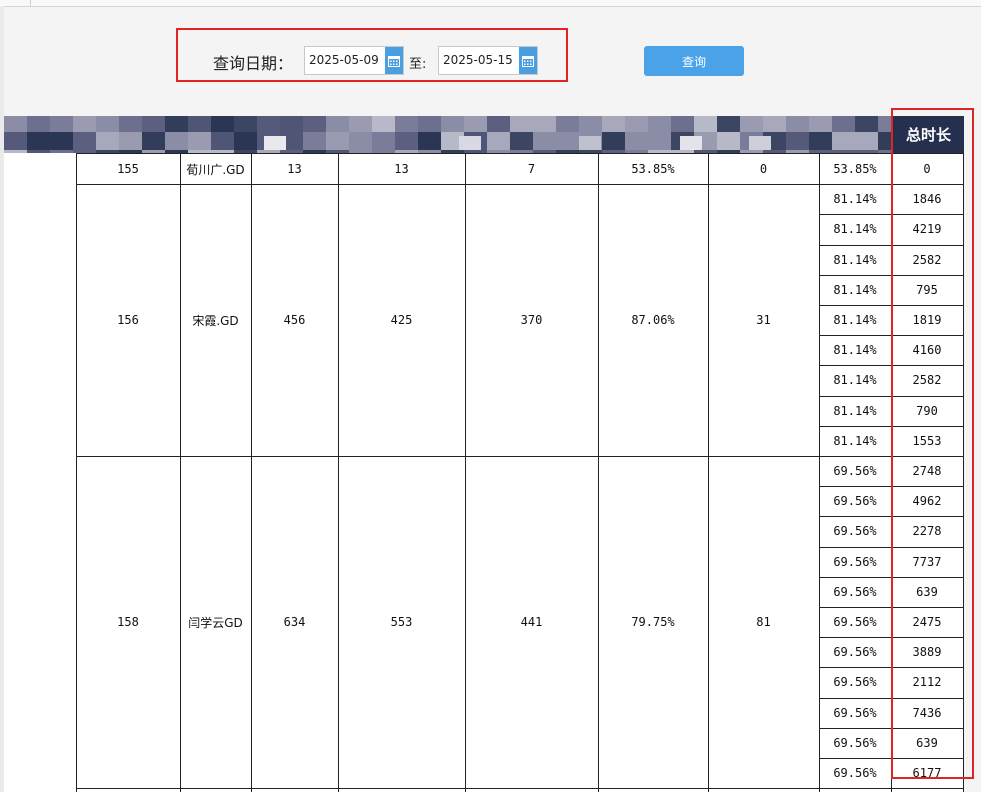 This screenshot has width=981, height=792. I want to click on group-value-3-cell: 441, so click(531, 622).